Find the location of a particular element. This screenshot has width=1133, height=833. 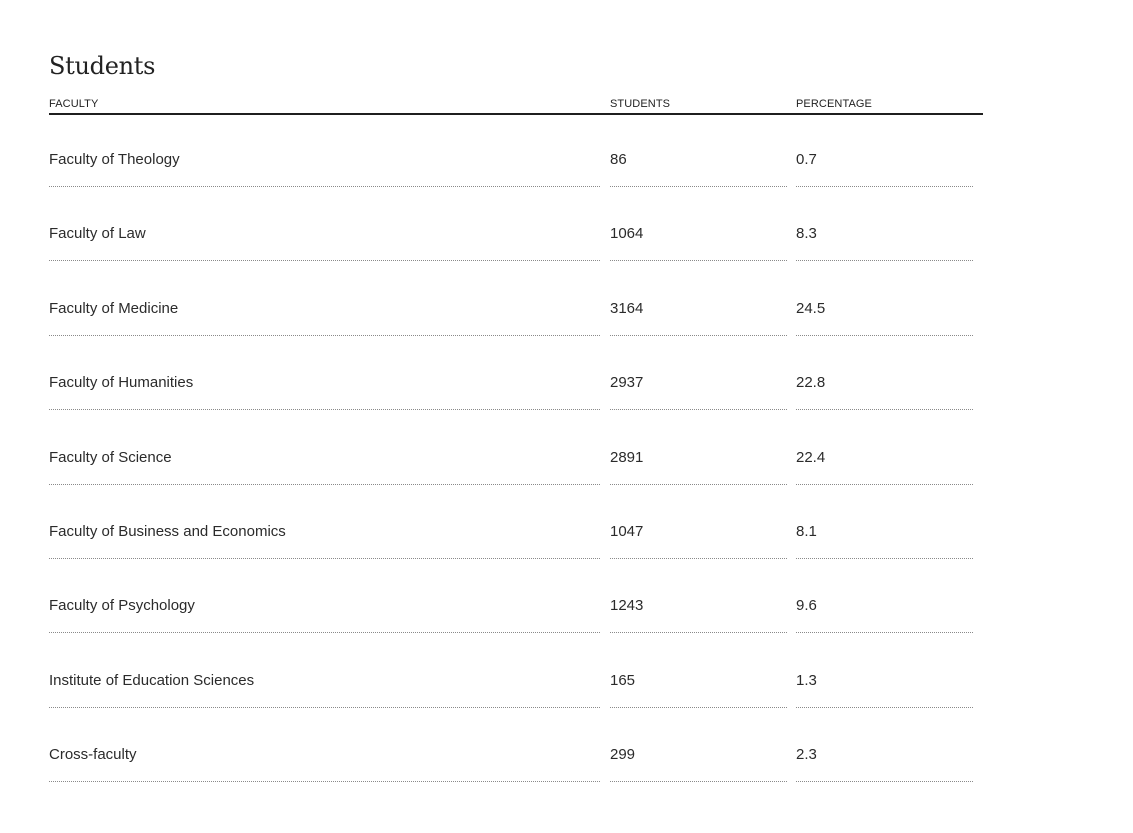

faculty-name: Institute of Education Sciences is located at coordinates (152, 680).